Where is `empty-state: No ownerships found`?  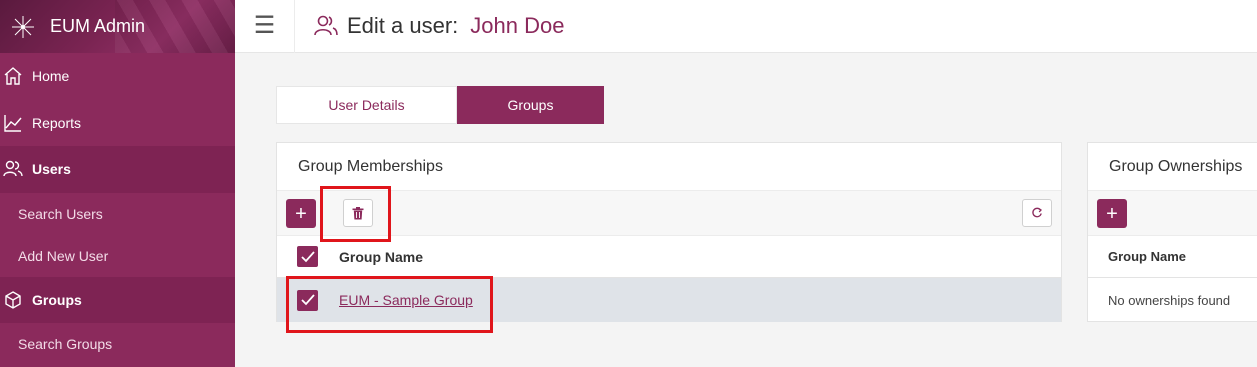
empty-state: No ownerships found is located at coordinates (1172, 300).